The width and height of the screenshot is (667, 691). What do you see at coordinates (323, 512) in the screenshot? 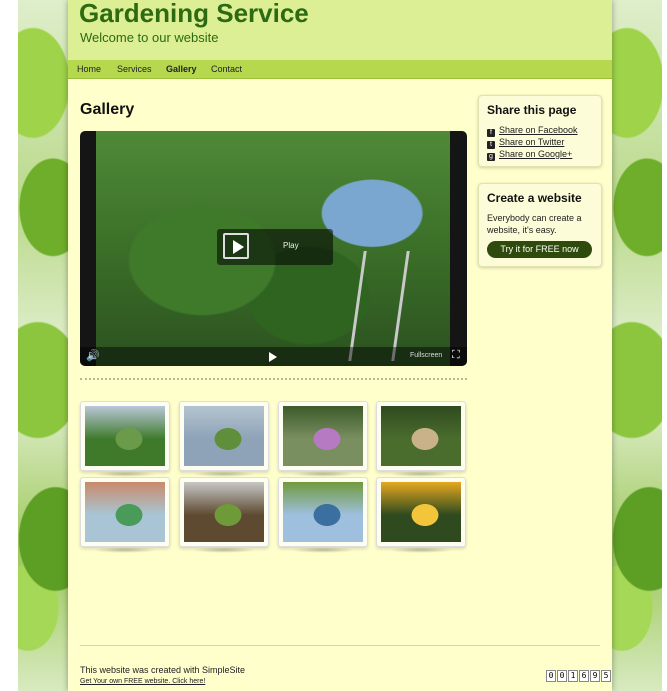
I see `lawn-mower-thumb` at bounding box center [323, 512].